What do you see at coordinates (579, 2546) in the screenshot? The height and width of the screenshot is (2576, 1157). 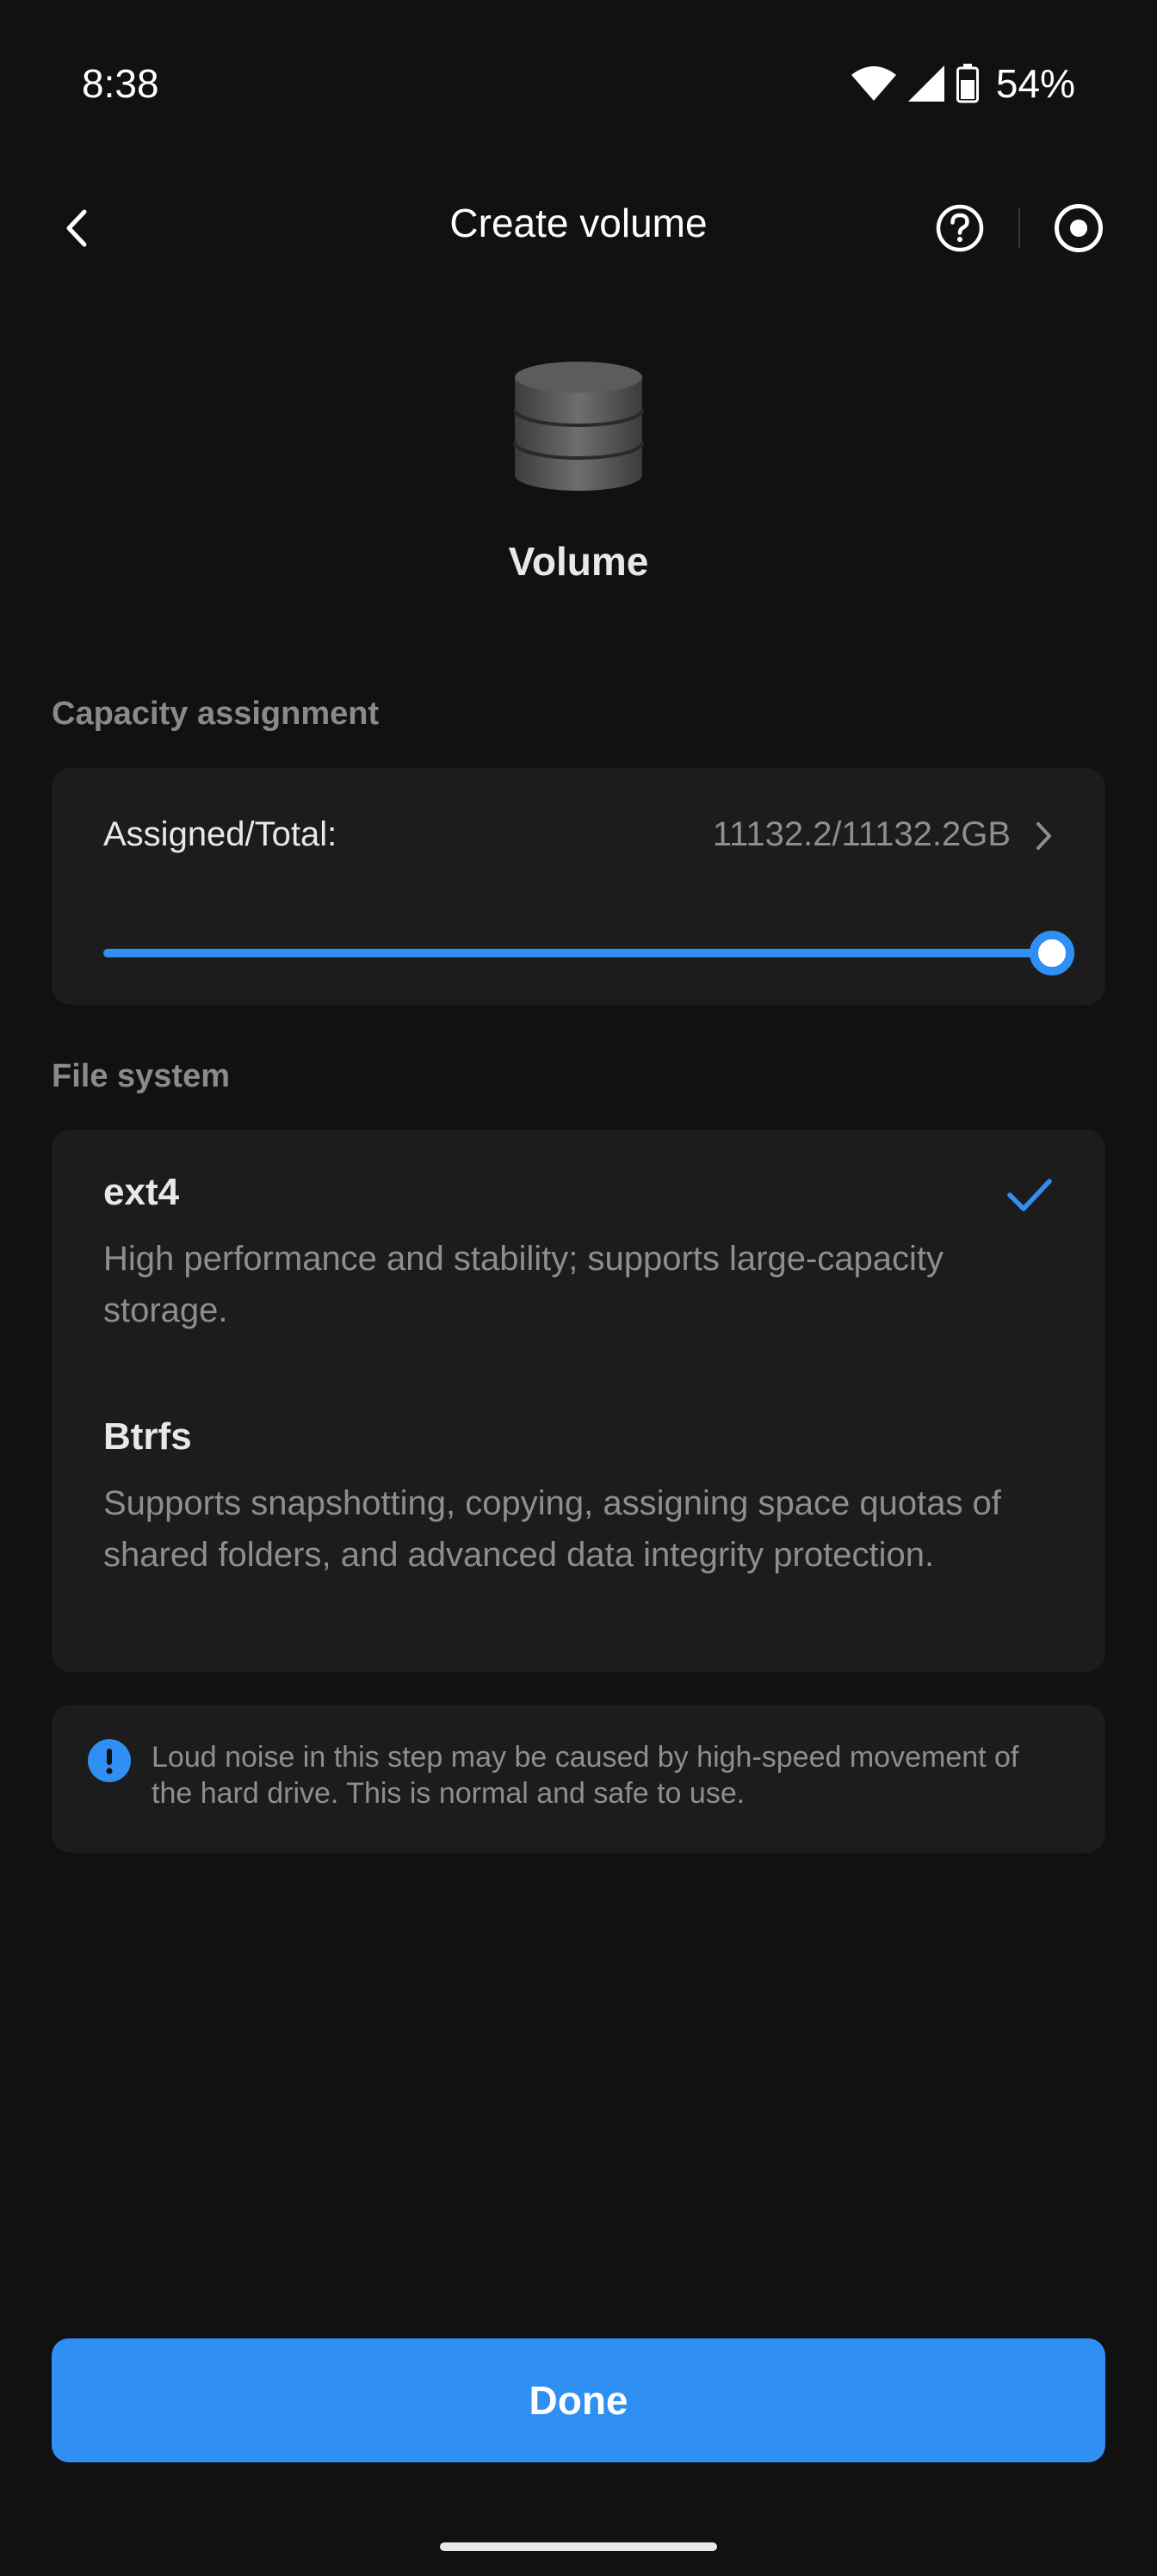 I see `home-indicator` at bounding box center [579, 2546].